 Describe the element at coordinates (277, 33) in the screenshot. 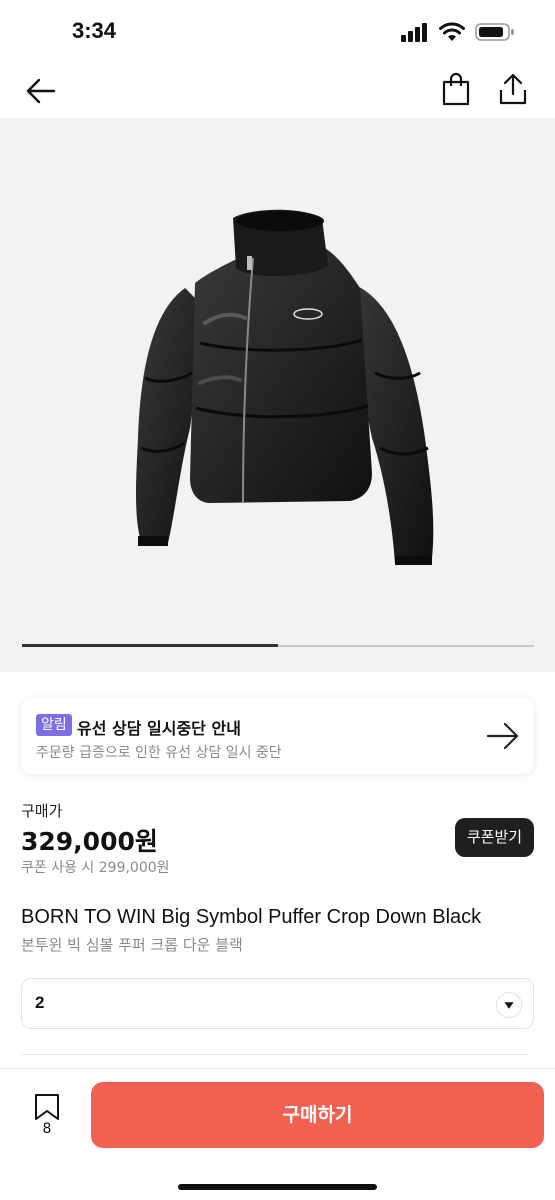

I see `status-bar: 3:34` at that location.